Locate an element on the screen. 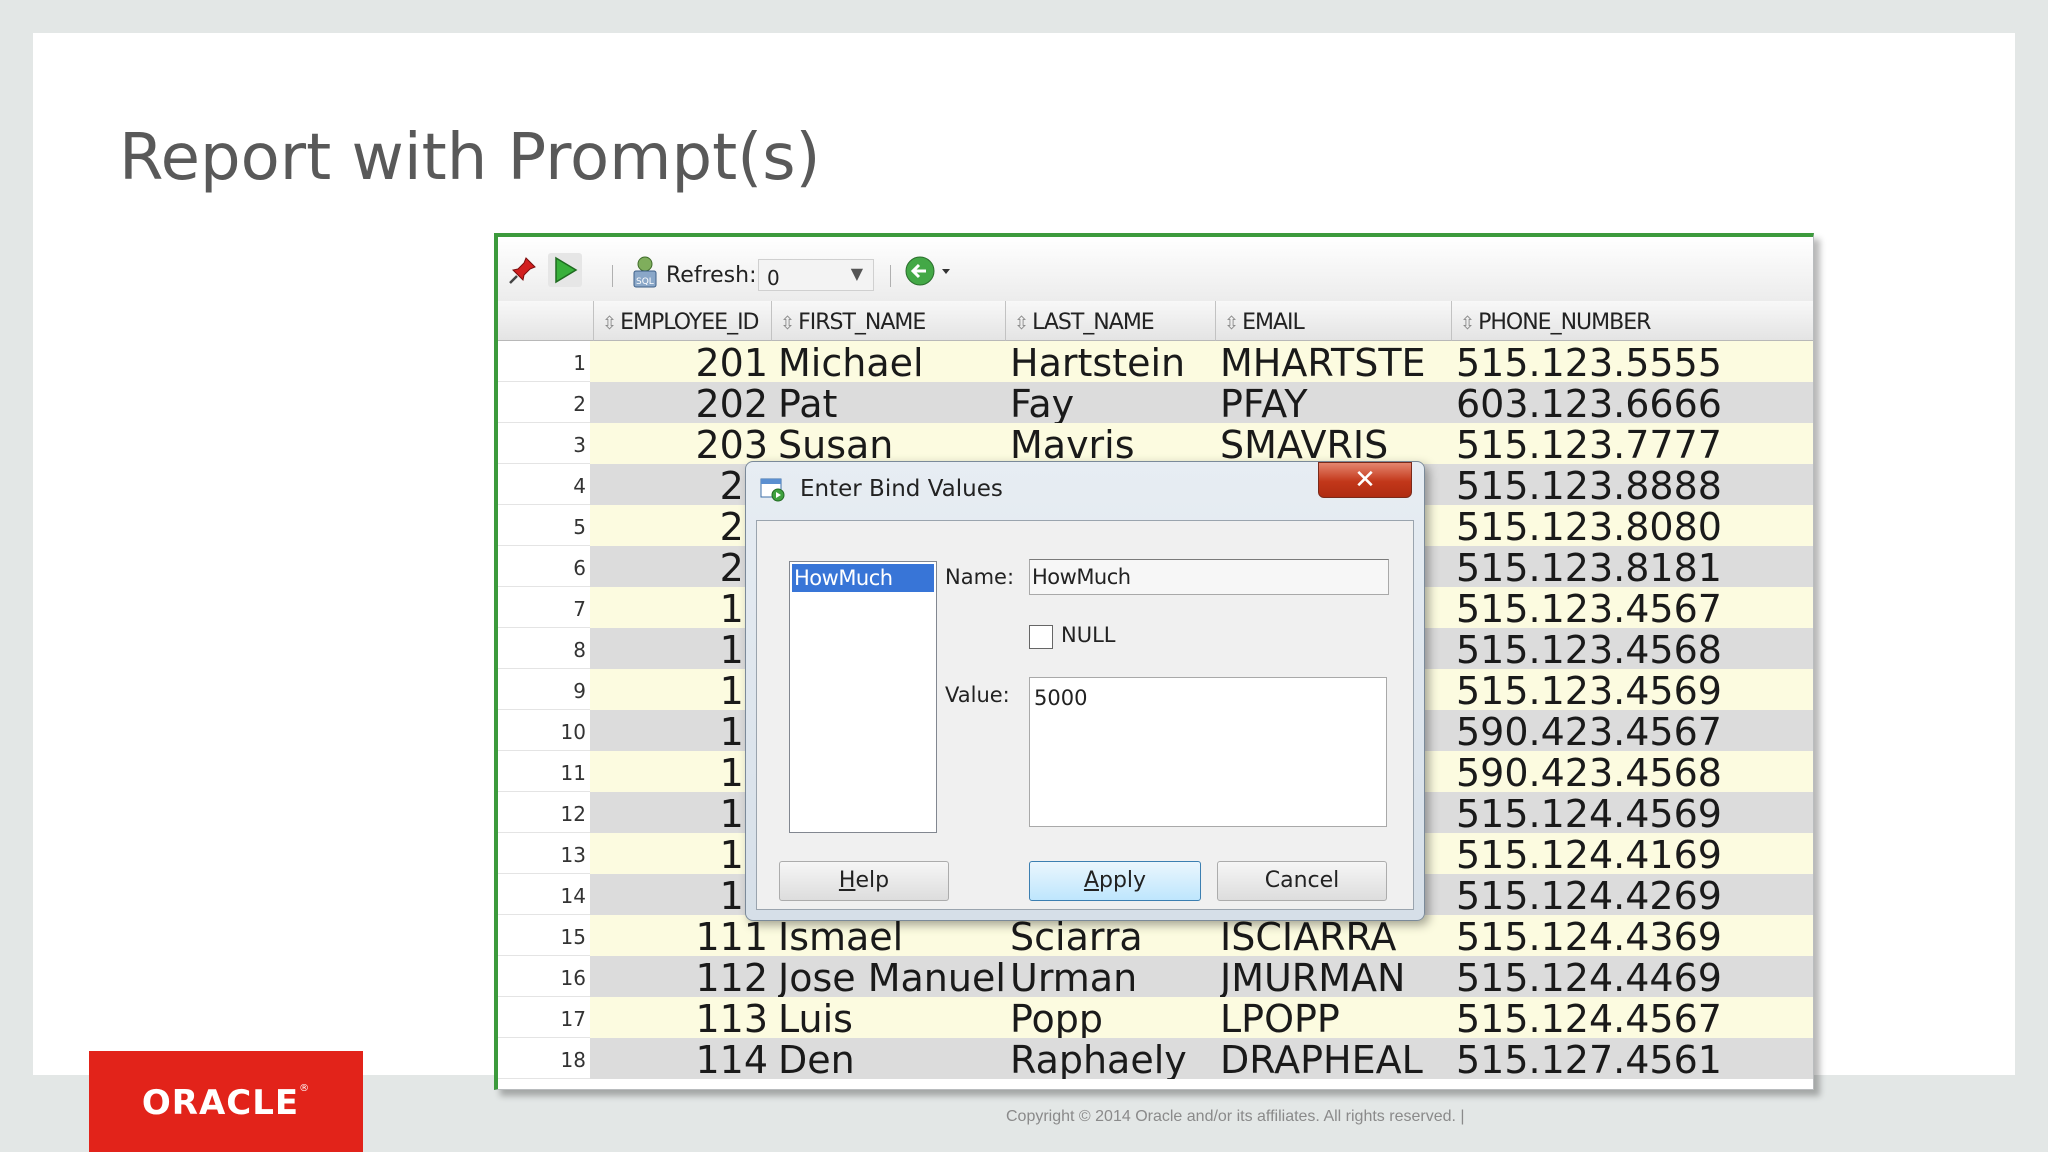  cell-last-name: Mavris is located at coordinates (1112, 443).